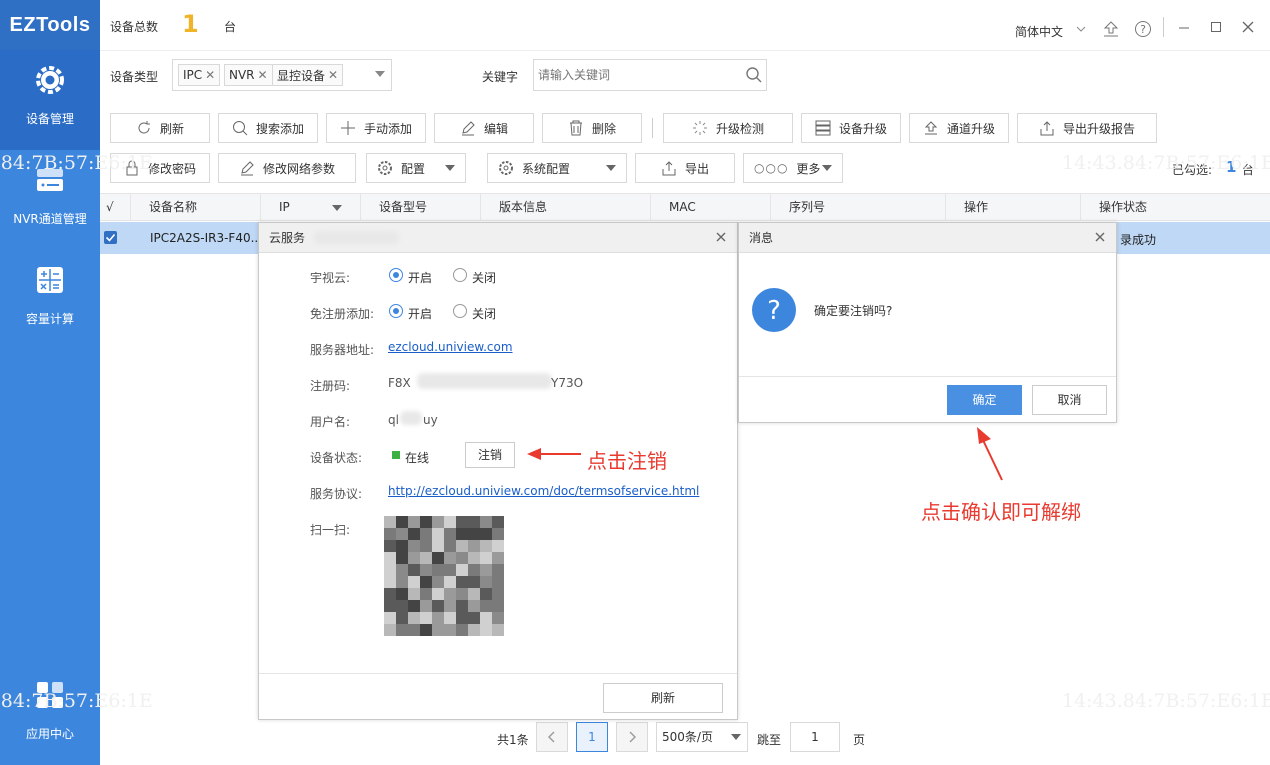 The image size is (1270, 765). I want to click on edit-button: 编辑, so click(484, 128).